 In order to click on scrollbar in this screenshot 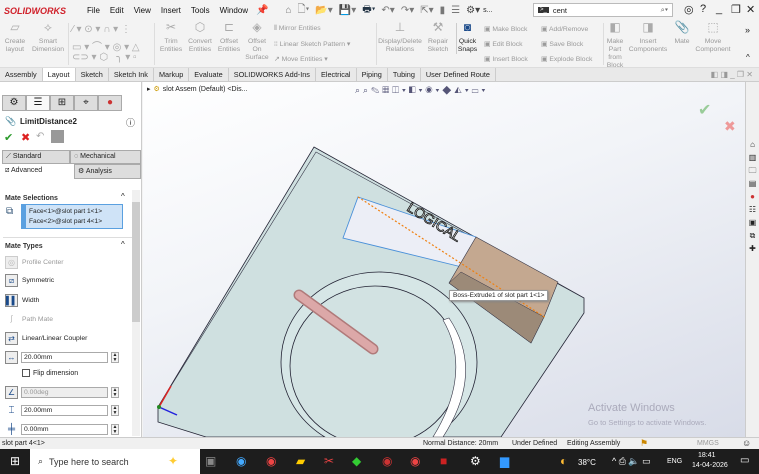, I will do `click(136, 313)`.